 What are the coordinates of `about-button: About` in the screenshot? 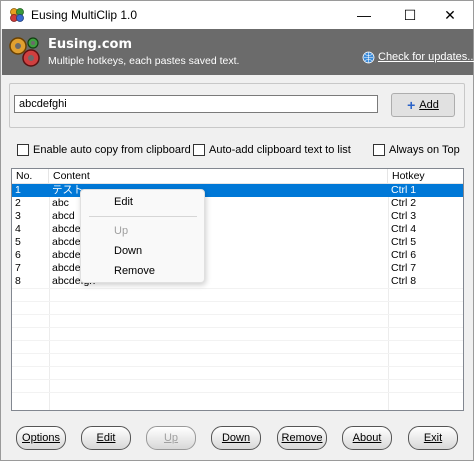 It's located at (367, 438).